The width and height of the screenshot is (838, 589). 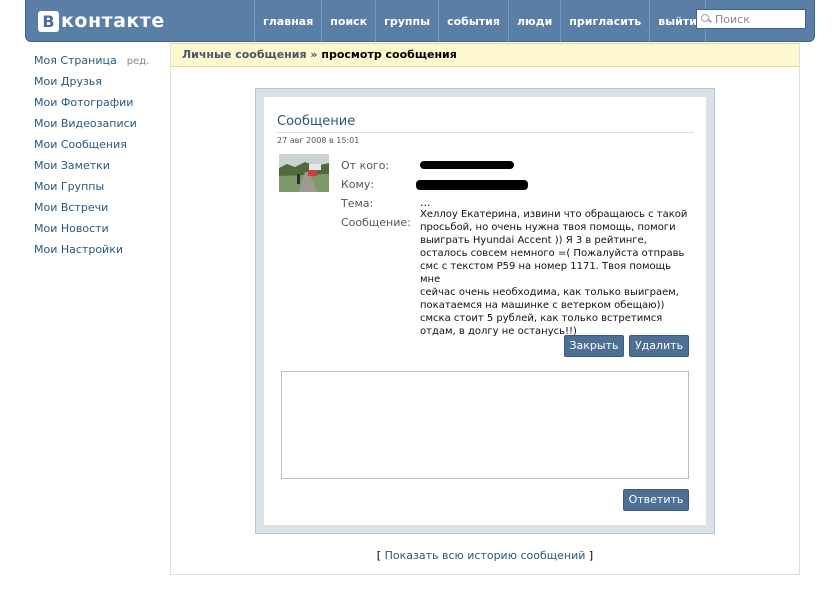 I want to click on delete-button: Удалить, so click(x=659, y=346).